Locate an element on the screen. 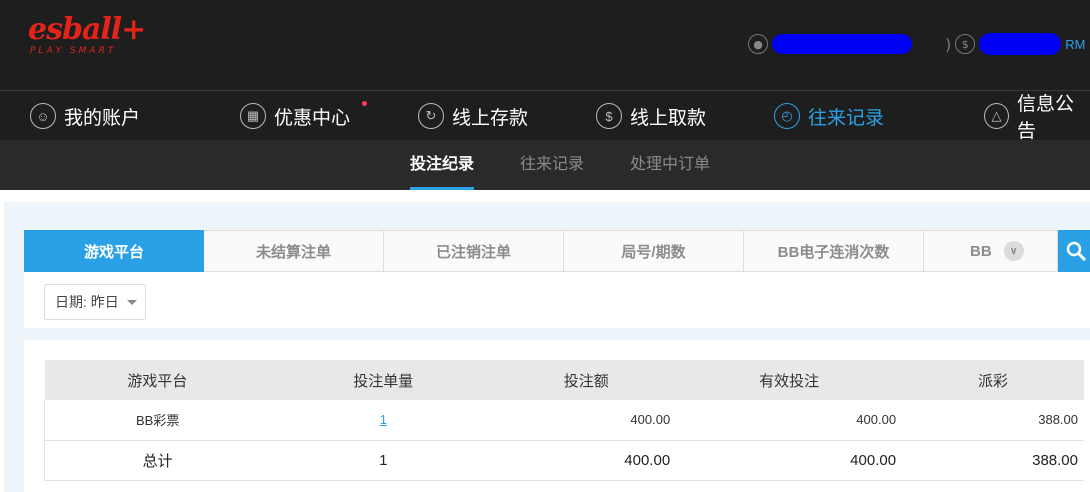 The image size is (1090, 492). filter-tab-bb-combo: BB电子连消次数 is located at coordinates (834, 251).